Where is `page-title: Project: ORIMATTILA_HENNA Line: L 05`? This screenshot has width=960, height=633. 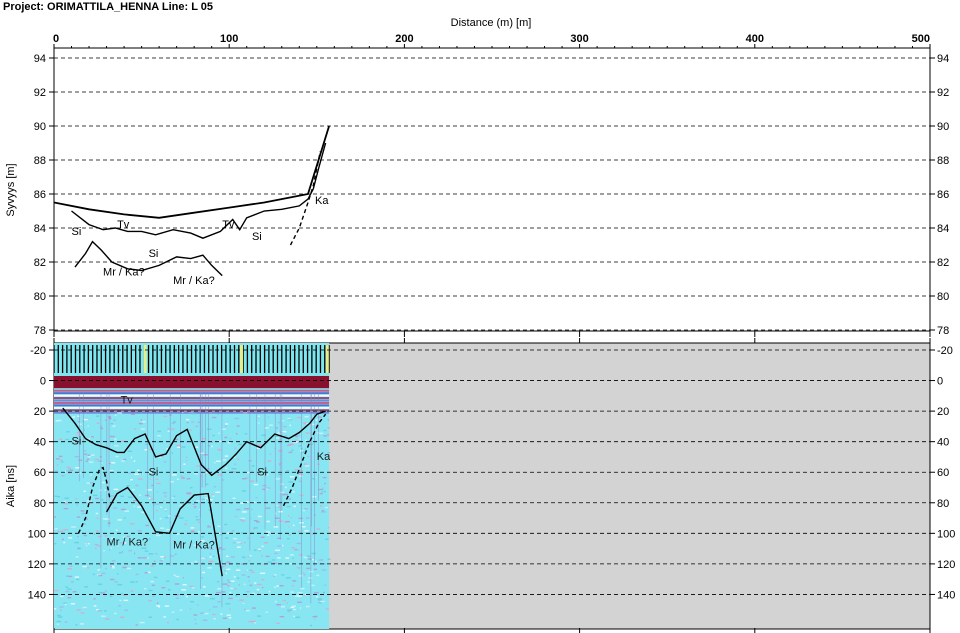 page-title: Project: ORIMATTILA_HENNA Line: L 05 is located at coordinates (108, 7).